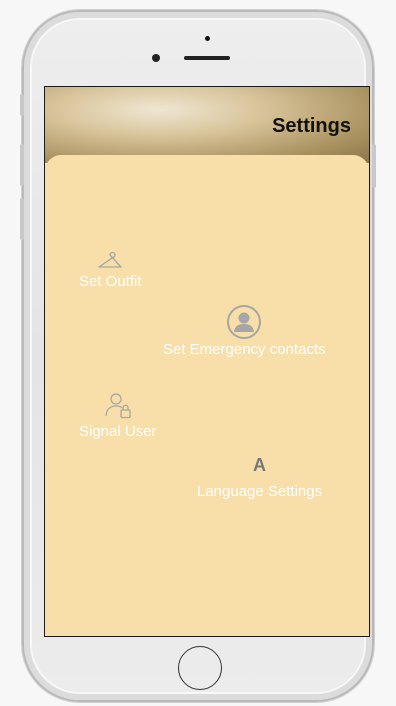  I want to click on set-outfit-label: Set Outfit, so click(110, 281).